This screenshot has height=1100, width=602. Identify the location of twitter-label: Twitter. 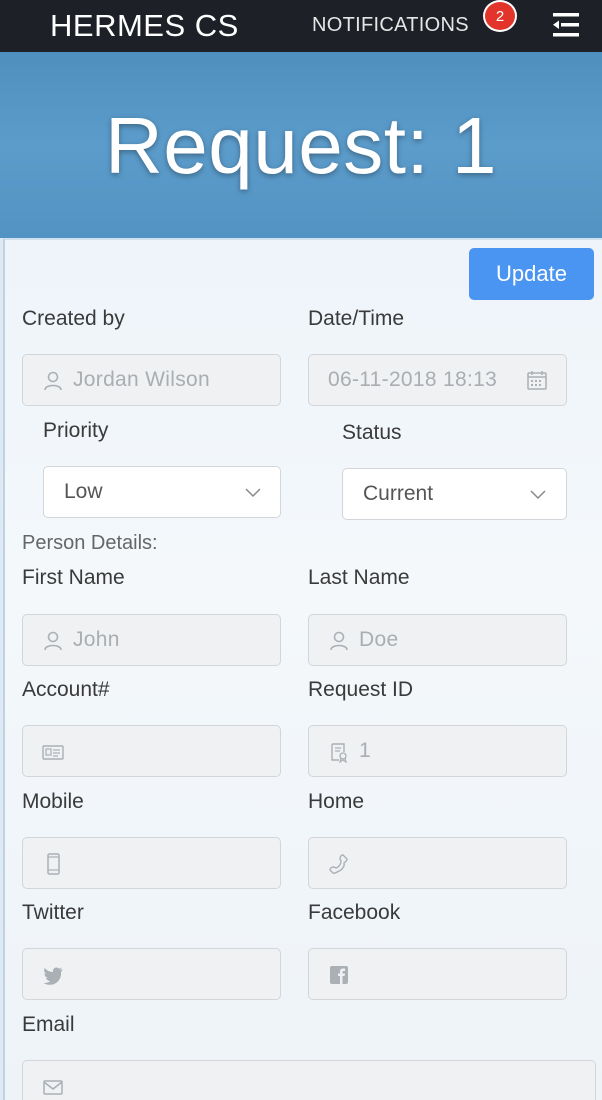
(53, 912).